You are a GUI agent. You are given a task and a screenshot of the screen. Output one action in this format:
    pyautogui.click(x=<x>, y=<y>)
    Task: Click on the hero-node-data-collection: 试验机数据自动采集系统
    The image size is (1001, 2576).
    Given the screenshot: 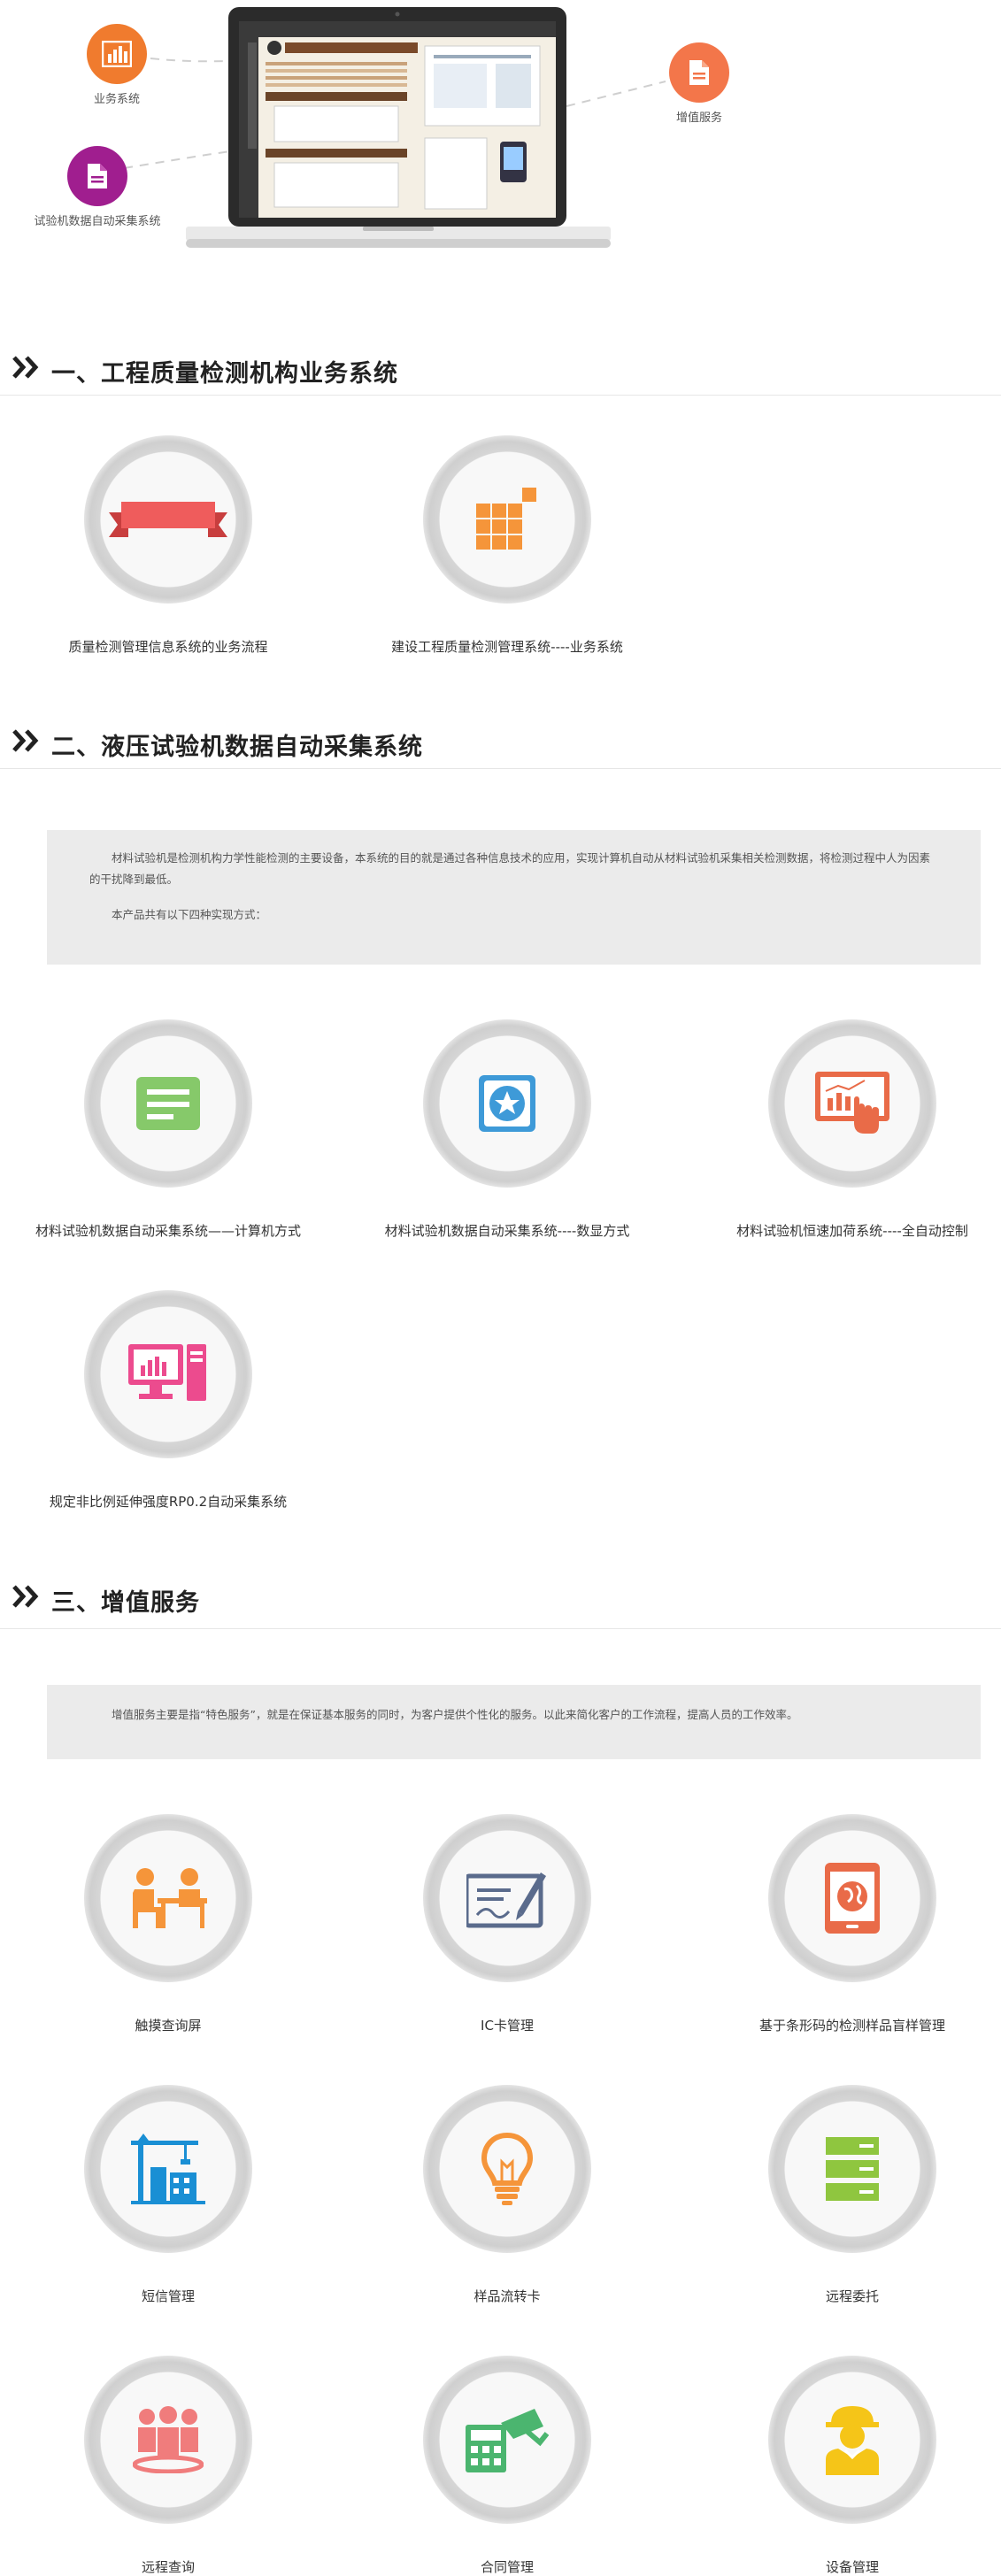 What is the action you would take?
    pyautogui.click(x=97, y=187)
    